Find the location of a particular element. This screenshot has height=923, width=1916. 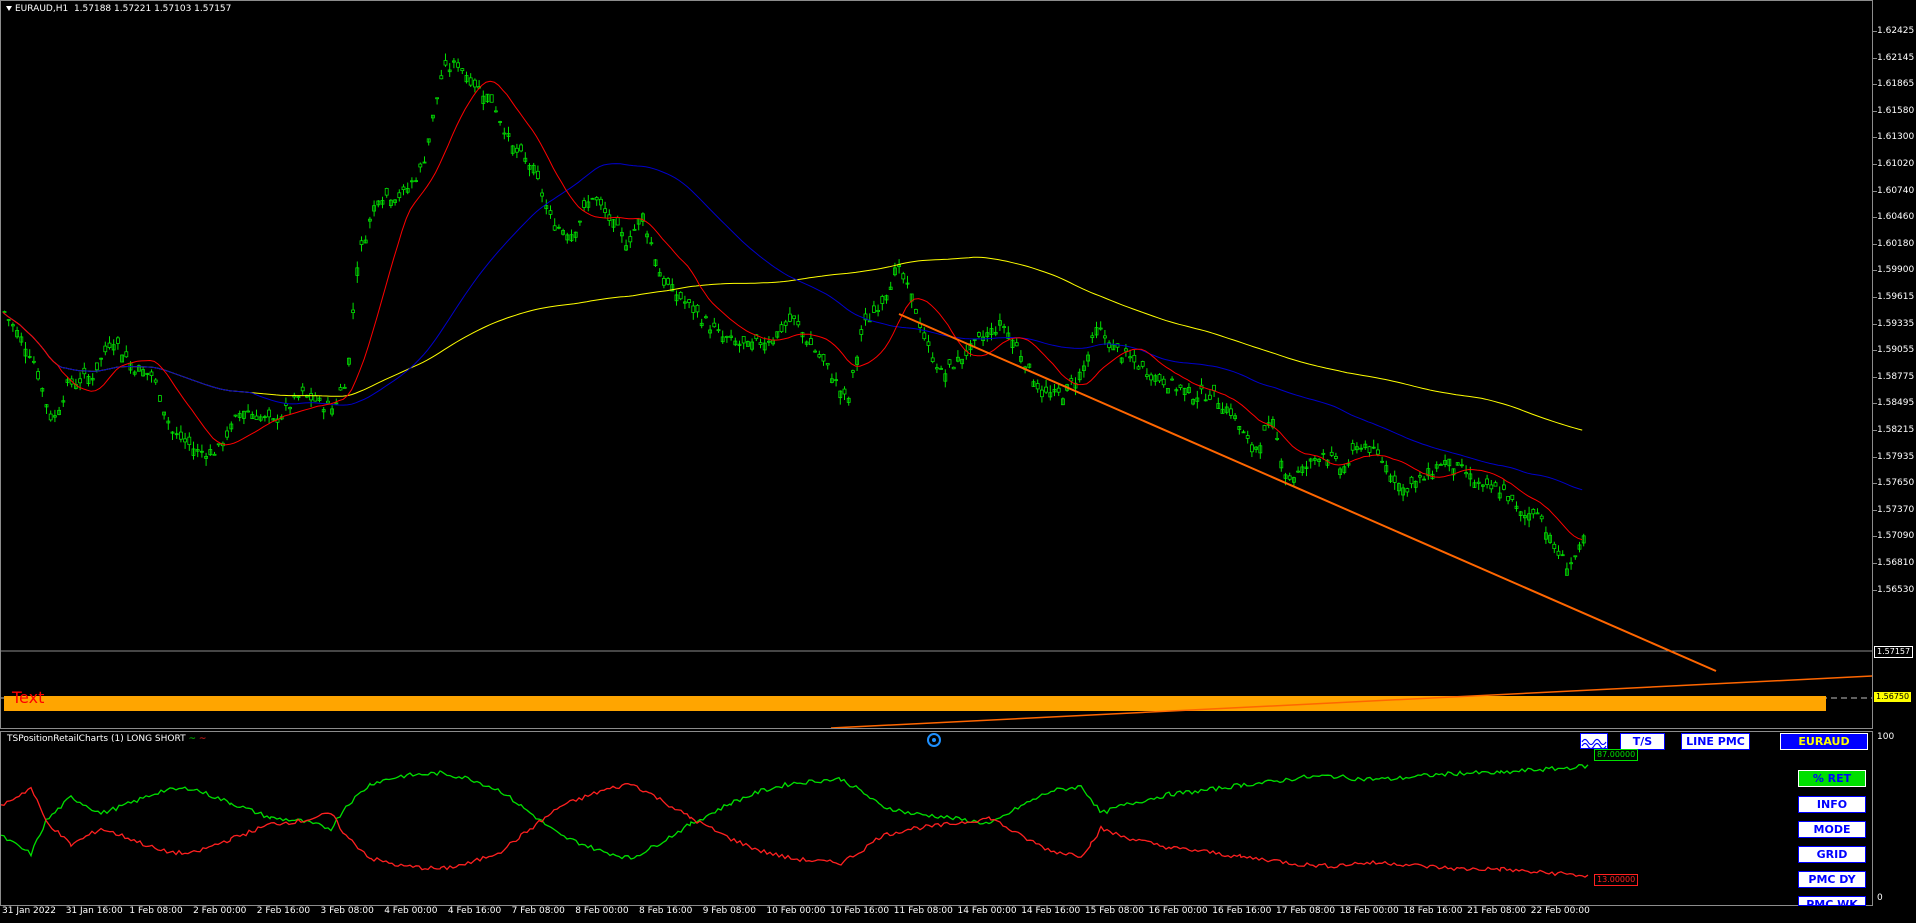

time-tick-label: 16 Feb 16:00 is located at coordinates (1242, 911).